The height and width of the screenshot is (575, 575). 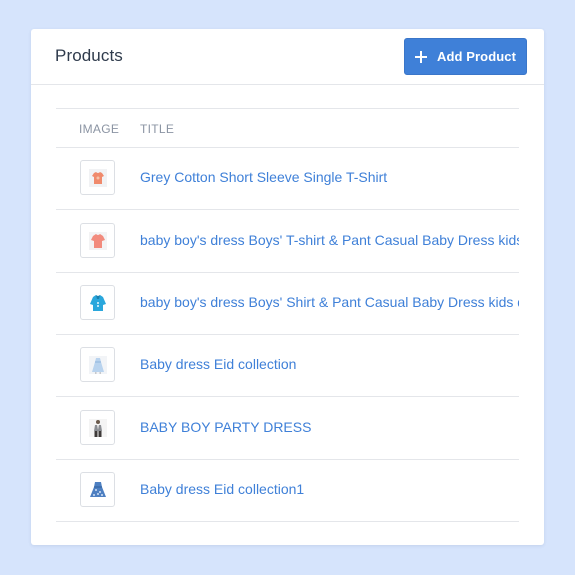 I want to click on table-row: Baby dress Eid collection1, so click(x=287, y=490).